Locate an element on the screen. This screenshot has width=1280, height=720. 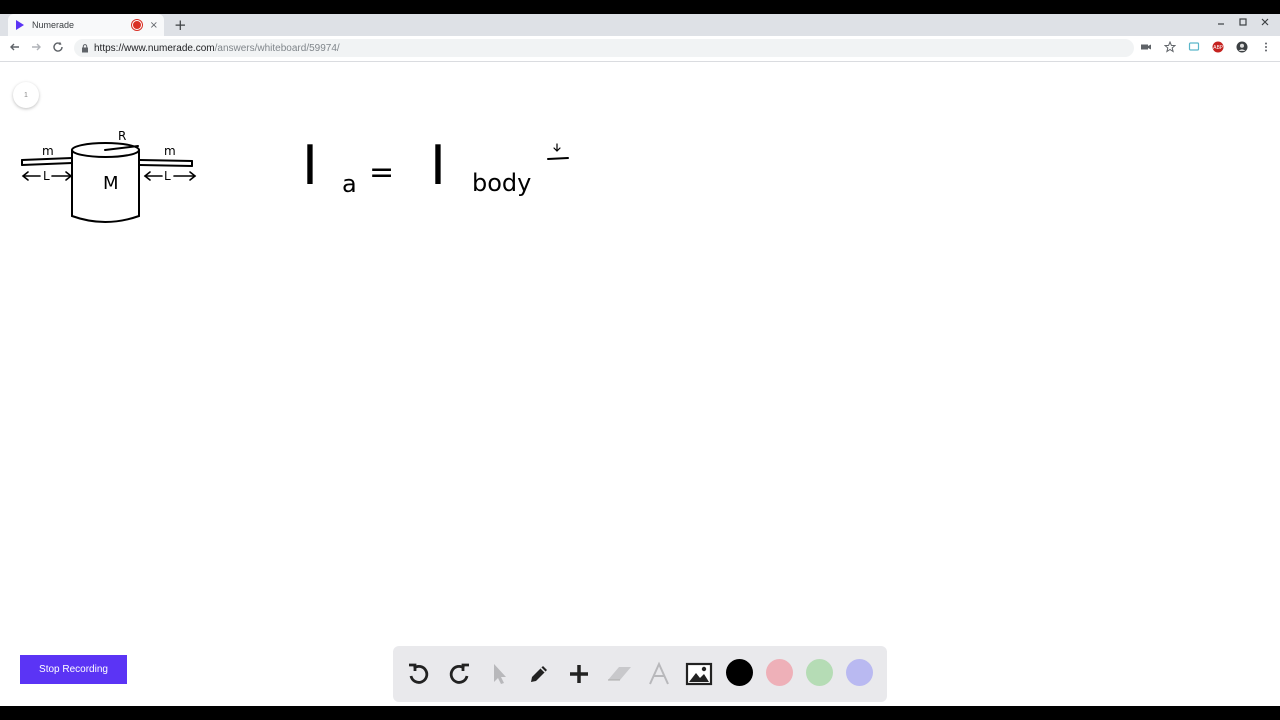
bottom-letterbox is located at coordinates (640, 713).